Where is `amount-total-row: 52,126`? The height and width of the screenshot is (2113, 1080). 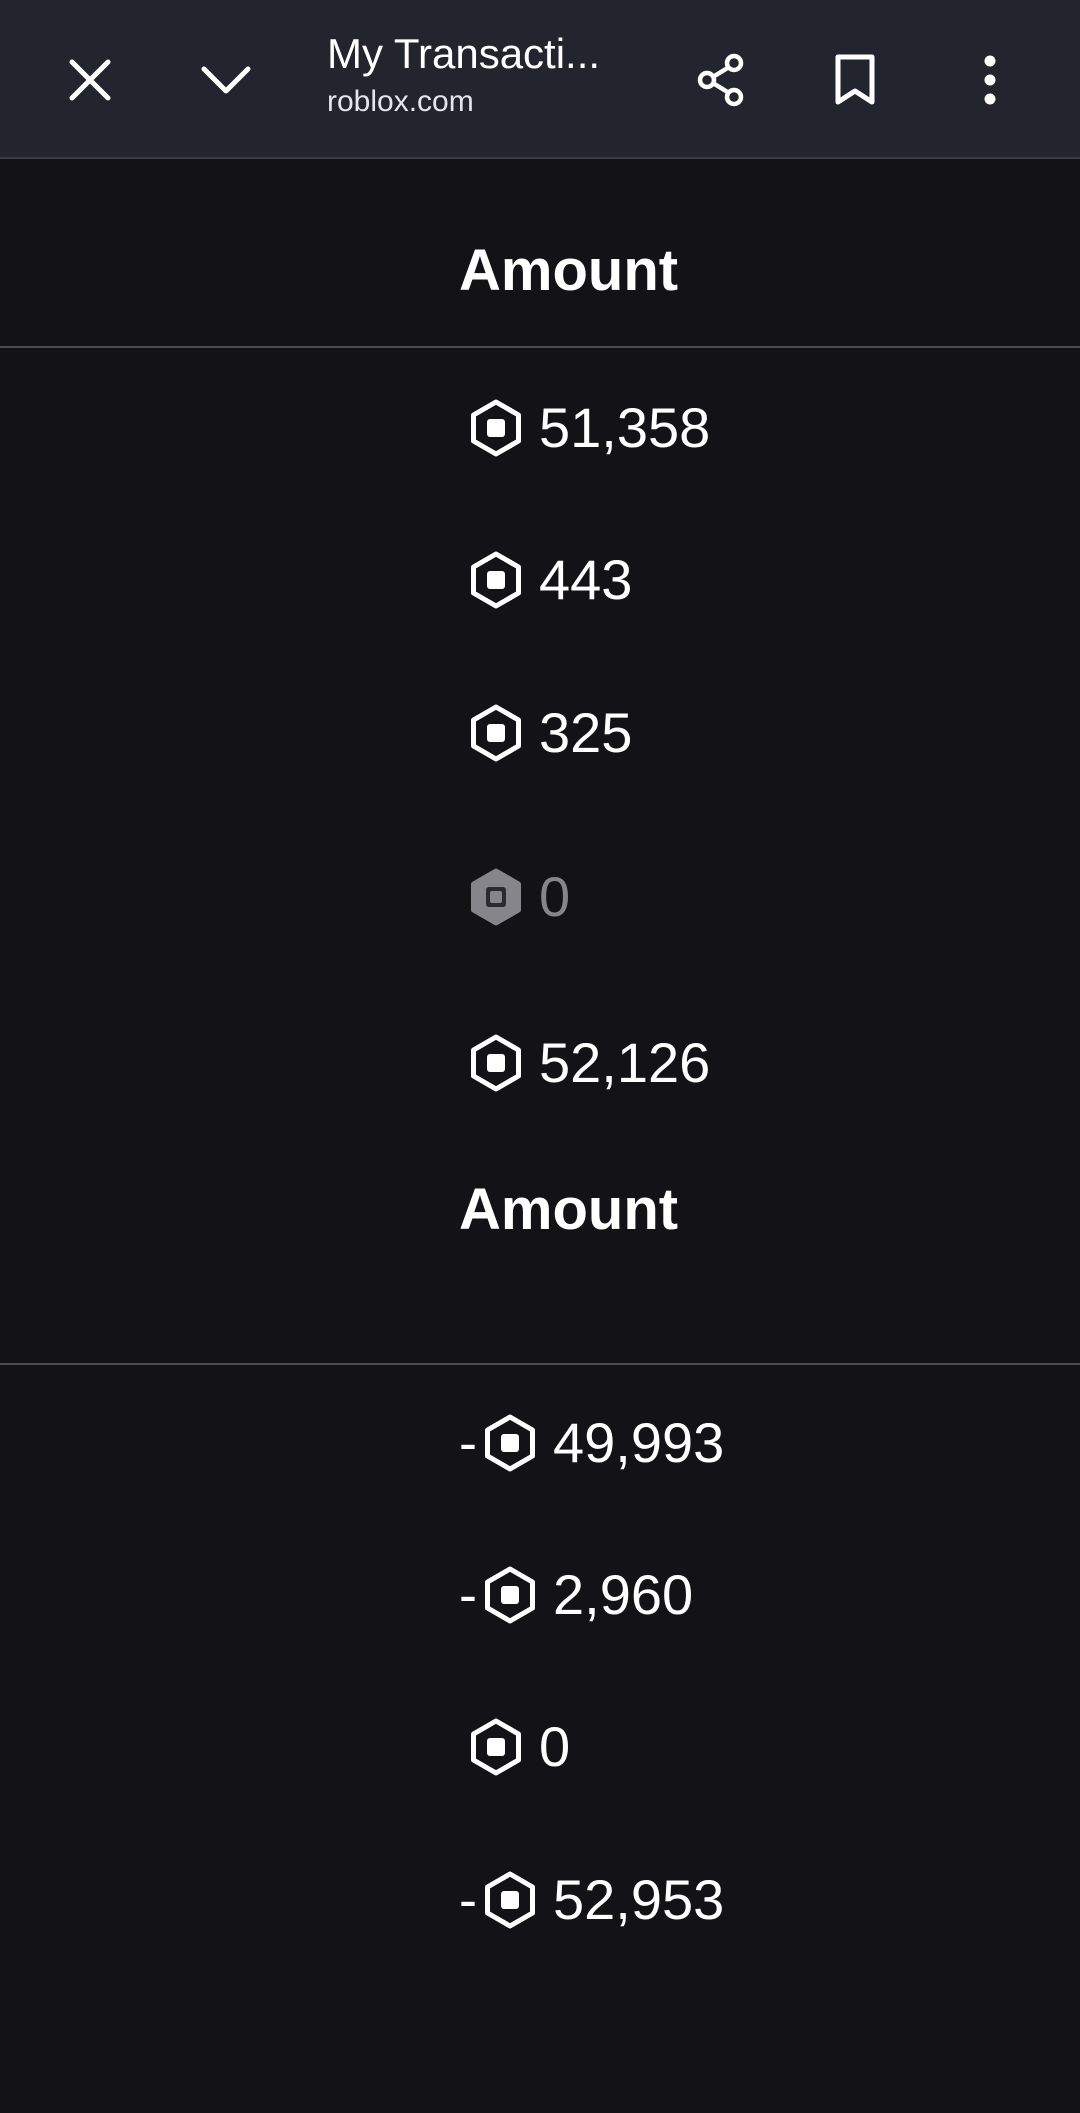
amount-total-row: 52,126 is located at coordinates (584, 1063).